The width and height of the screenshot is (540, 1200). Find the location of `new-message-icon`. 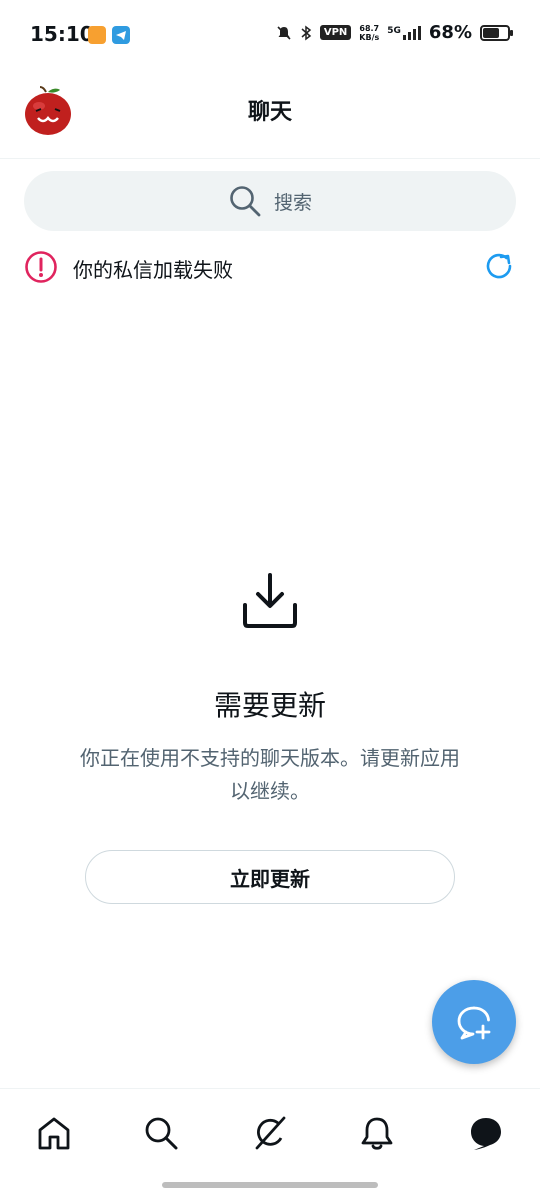

new-message-icon is located at coordinates (474, 1023).